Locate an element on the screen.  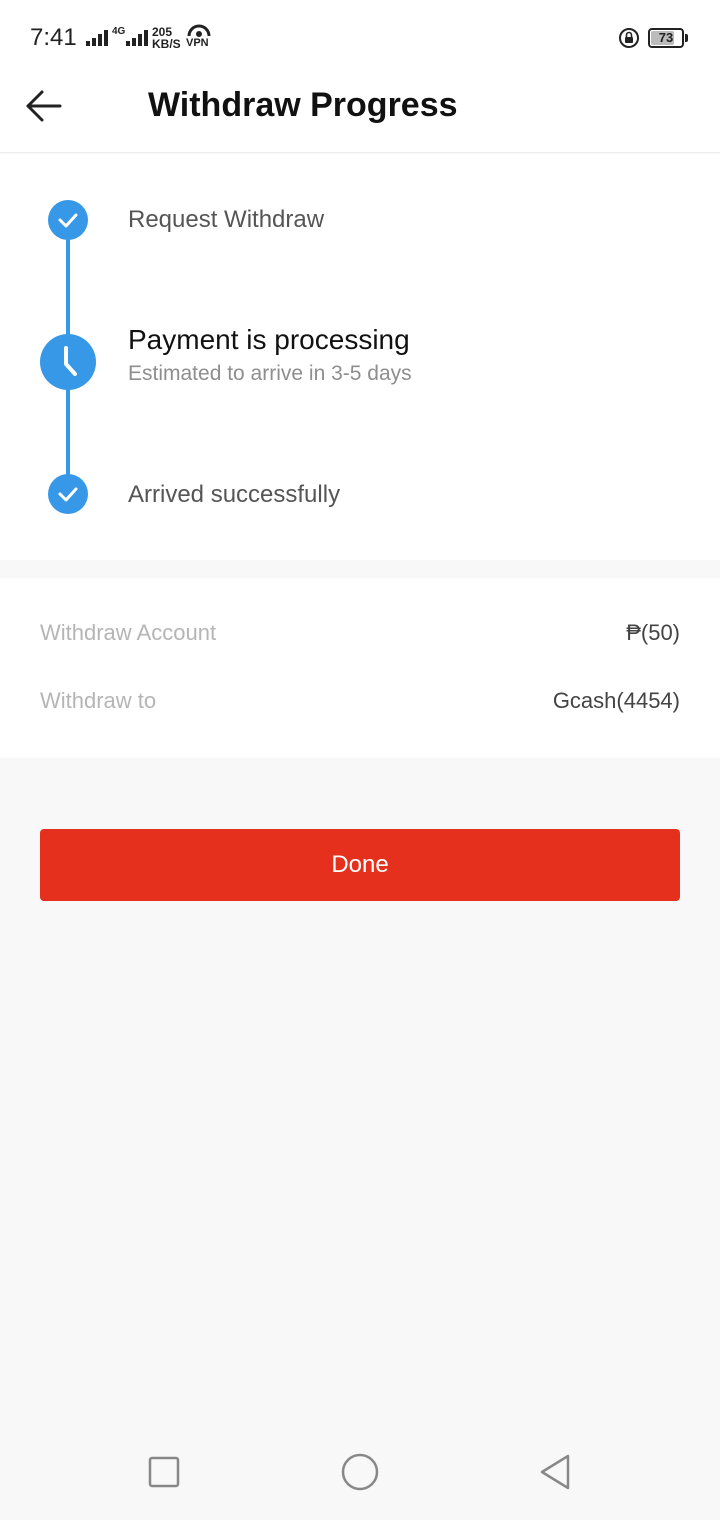
detail-value: Gcash(4454) is located at coordinates (616, 700).